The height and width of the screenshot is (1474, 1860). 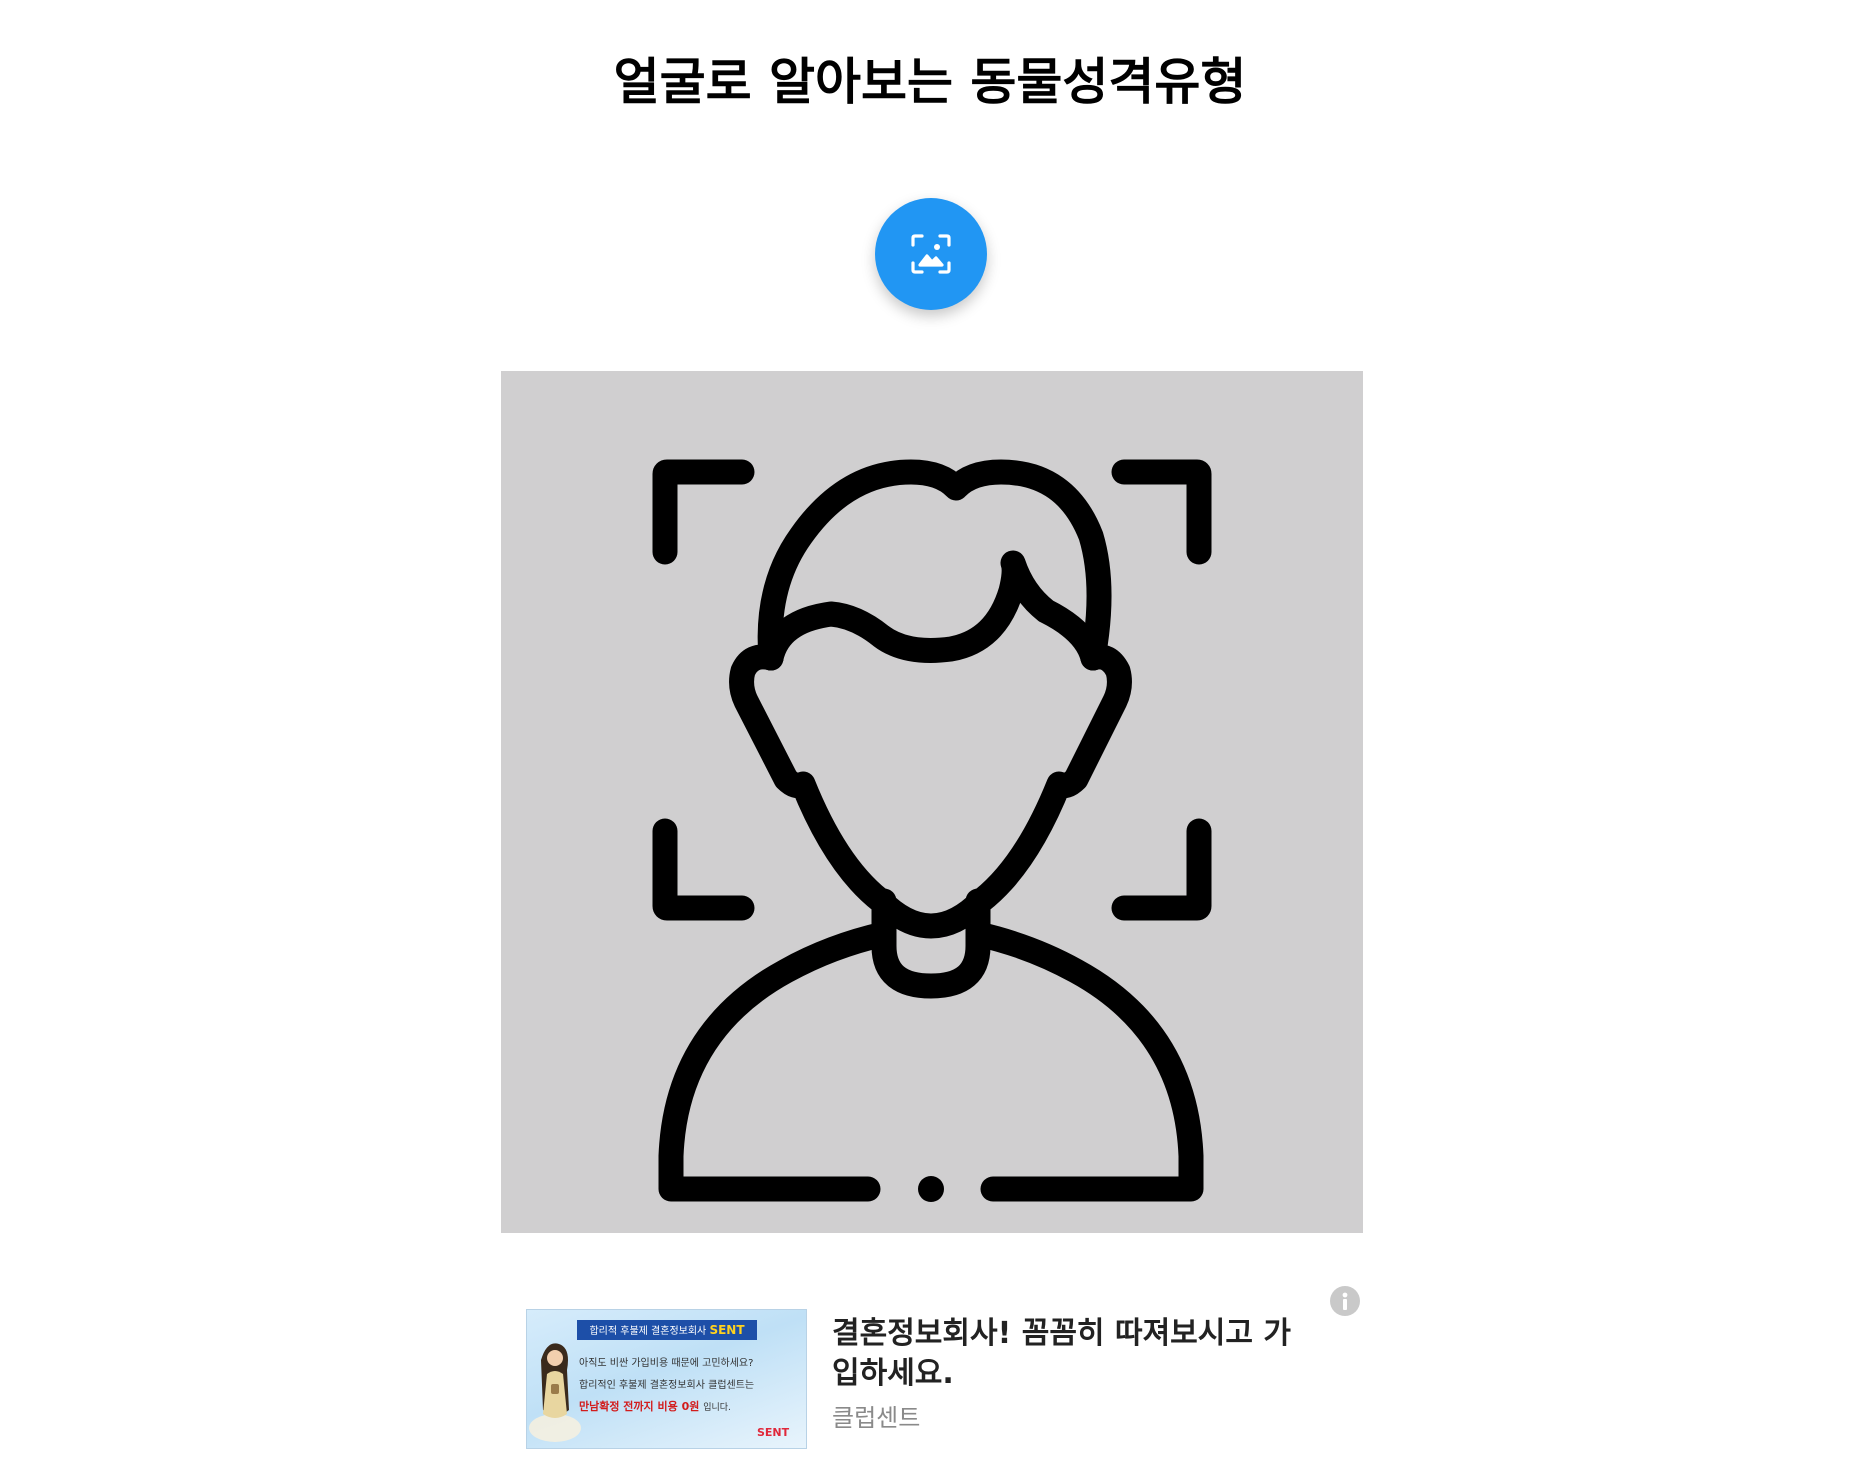 I want to click on page-title: 얼굴로 알아보는 동물성격유형, so click(x=930, y=82).